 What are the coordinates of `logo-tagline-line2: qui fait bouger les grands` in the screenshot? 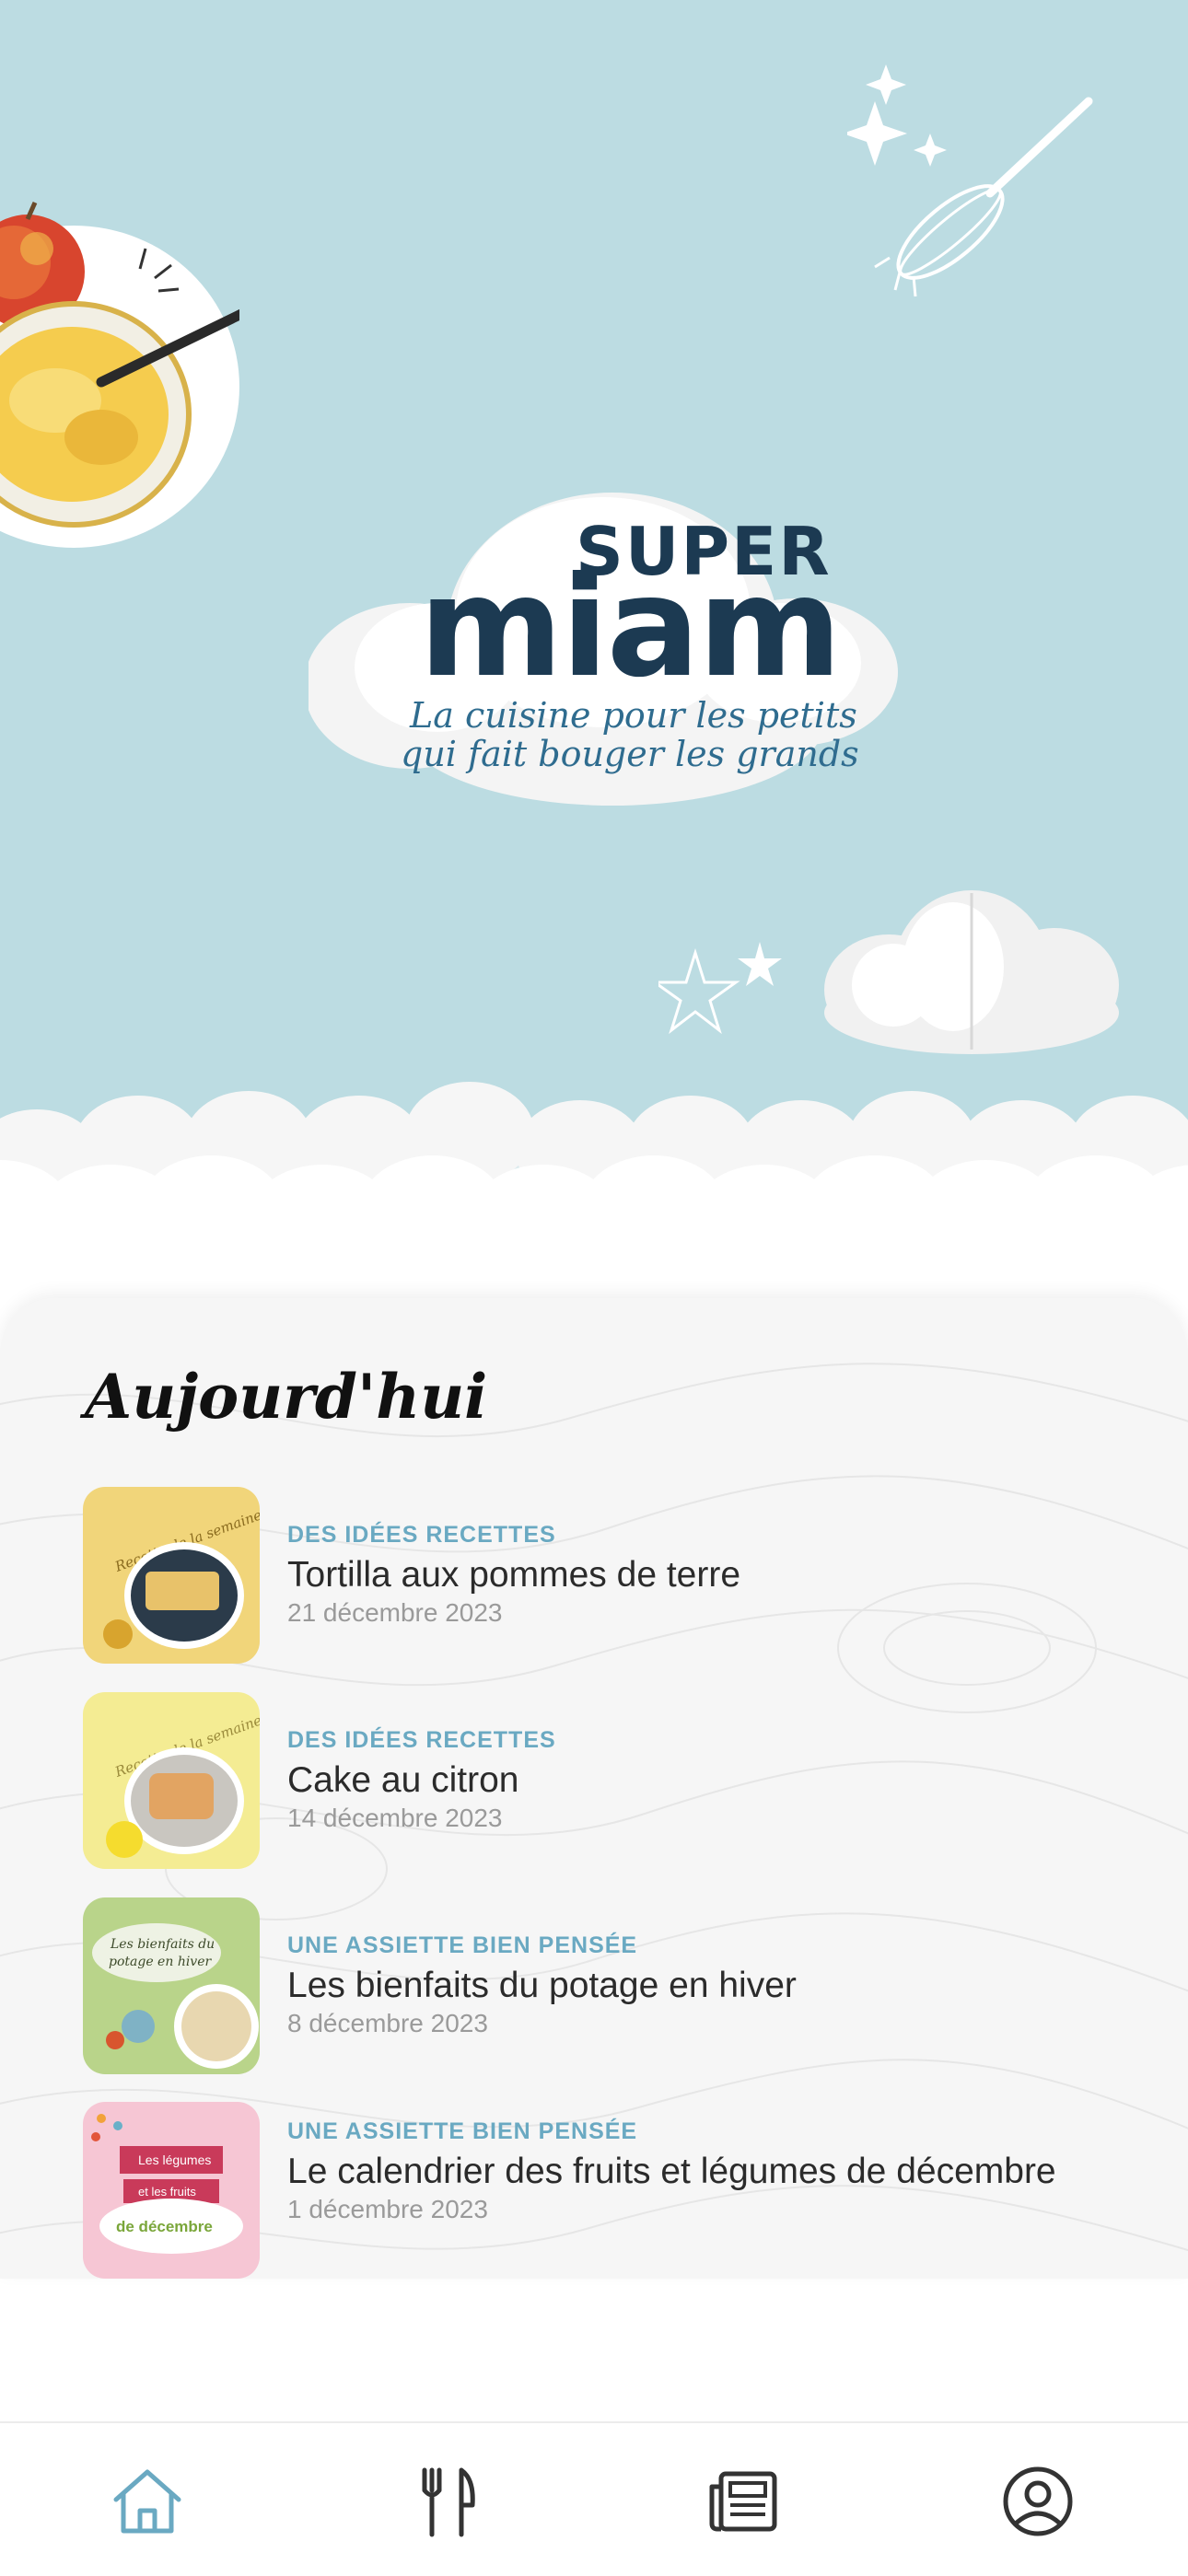 It's located at (630, 754).